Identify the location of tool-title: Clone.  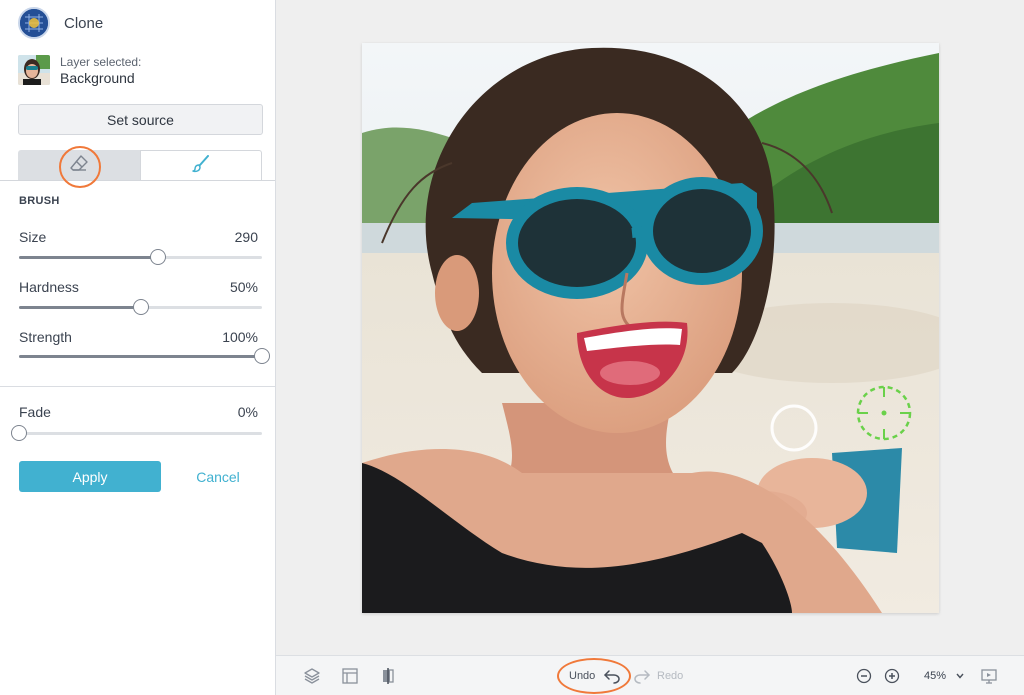
(84, 23).